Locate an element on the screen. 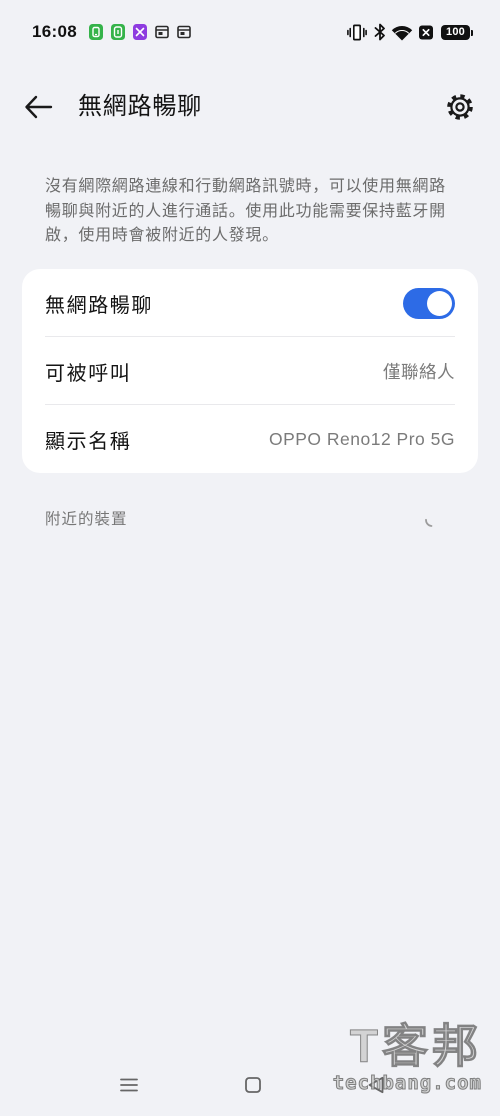 The image size is (500, 1116). no-sim-icon is located at coordinates (426, 32).